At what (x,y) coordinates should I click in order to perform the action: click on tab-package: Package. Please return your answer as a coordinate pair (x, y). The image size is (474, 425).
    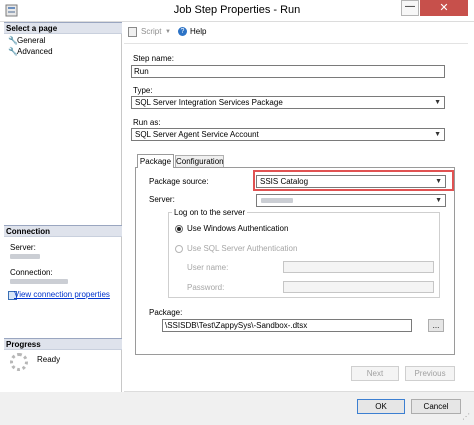
    Looking at the image, I should click on (155, 161).